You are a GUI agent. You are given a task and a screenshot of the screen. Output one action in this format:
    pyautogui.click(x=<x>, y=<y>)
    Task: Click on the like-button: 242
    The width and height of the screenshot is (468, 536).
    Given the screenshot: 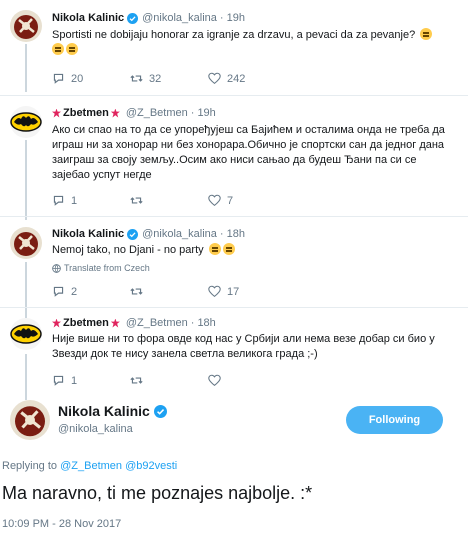 What is the action you would take?
    pyautogui.click(x=247, y=78)
    